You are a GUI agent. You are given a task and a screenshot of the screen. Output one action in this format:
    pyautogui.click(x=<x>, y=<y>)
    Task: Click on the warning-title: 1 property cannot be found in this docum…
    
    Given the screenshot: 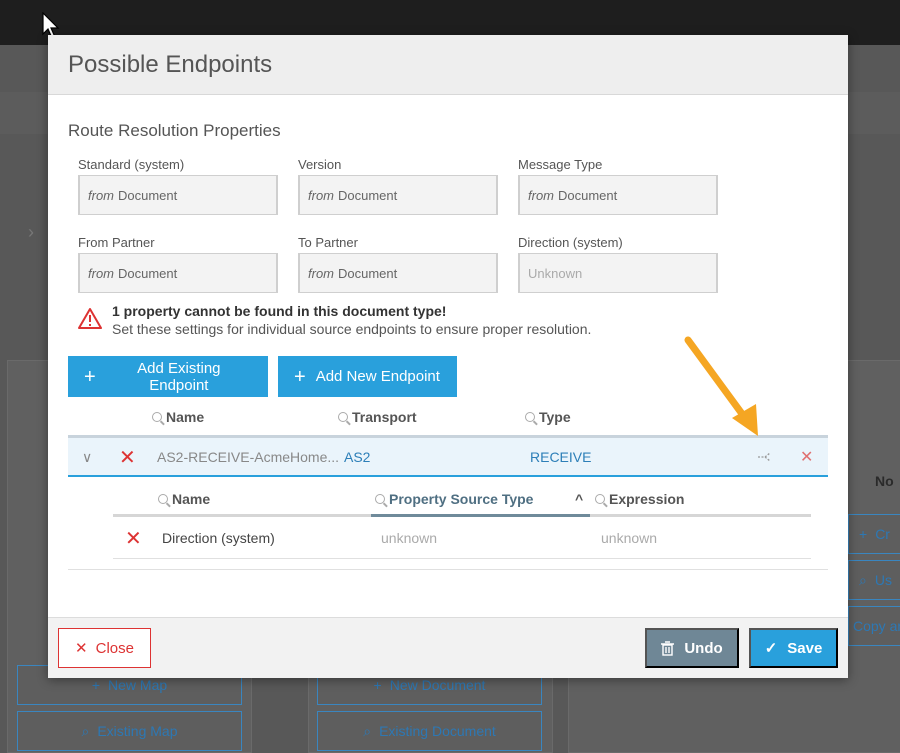 What is the action you would take?
    pyautogui.click(x=279, y=311)
    